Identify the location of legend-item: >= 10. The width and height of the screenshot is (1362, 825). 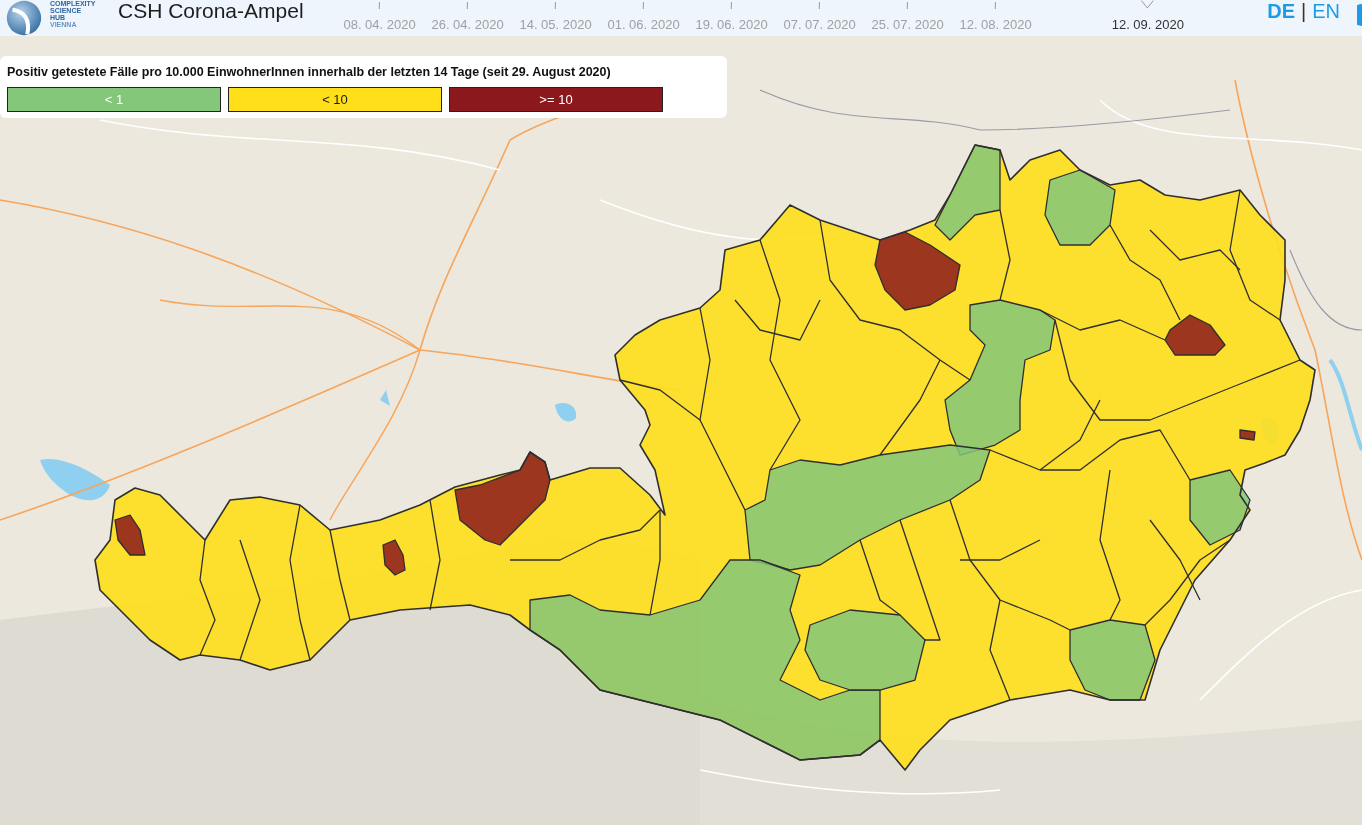
(556, 99).